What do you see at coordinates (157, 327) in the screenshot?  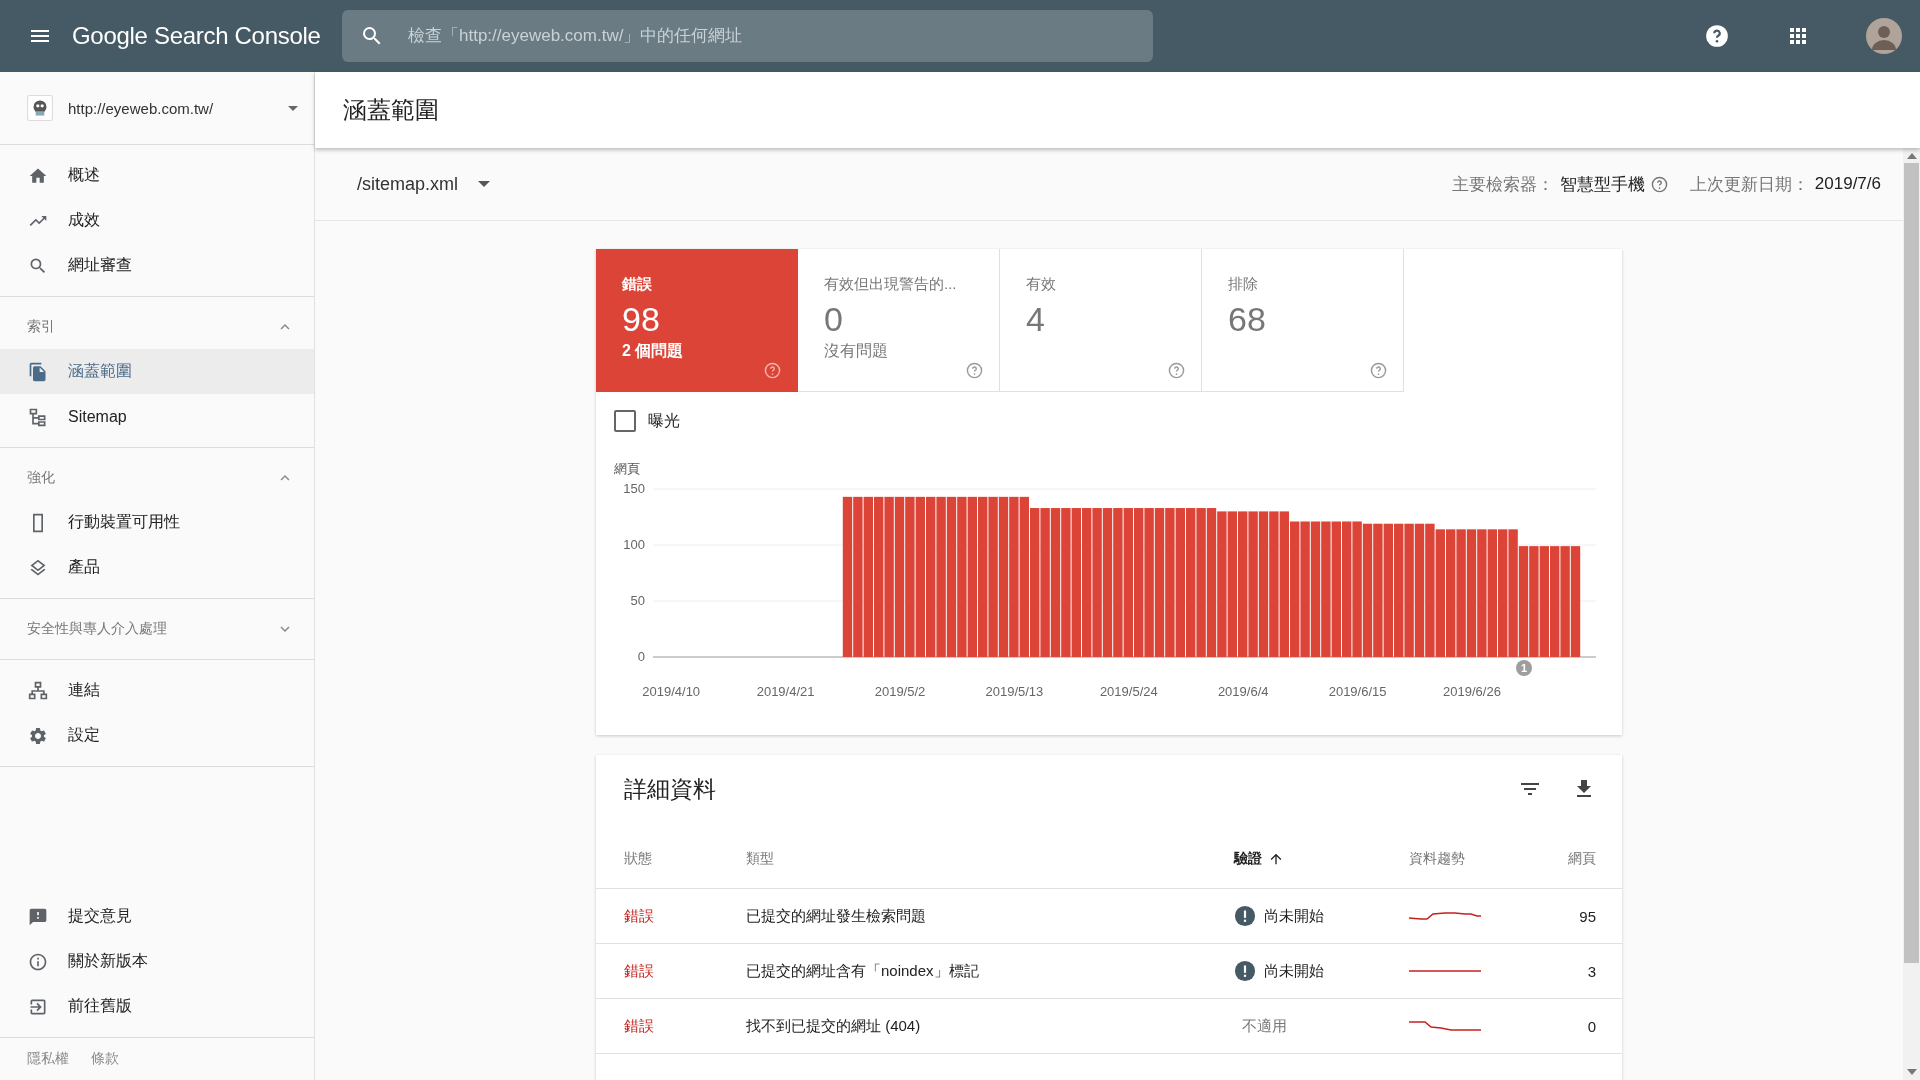 I see `section-header: 索引` at bounding box center [157, 327].